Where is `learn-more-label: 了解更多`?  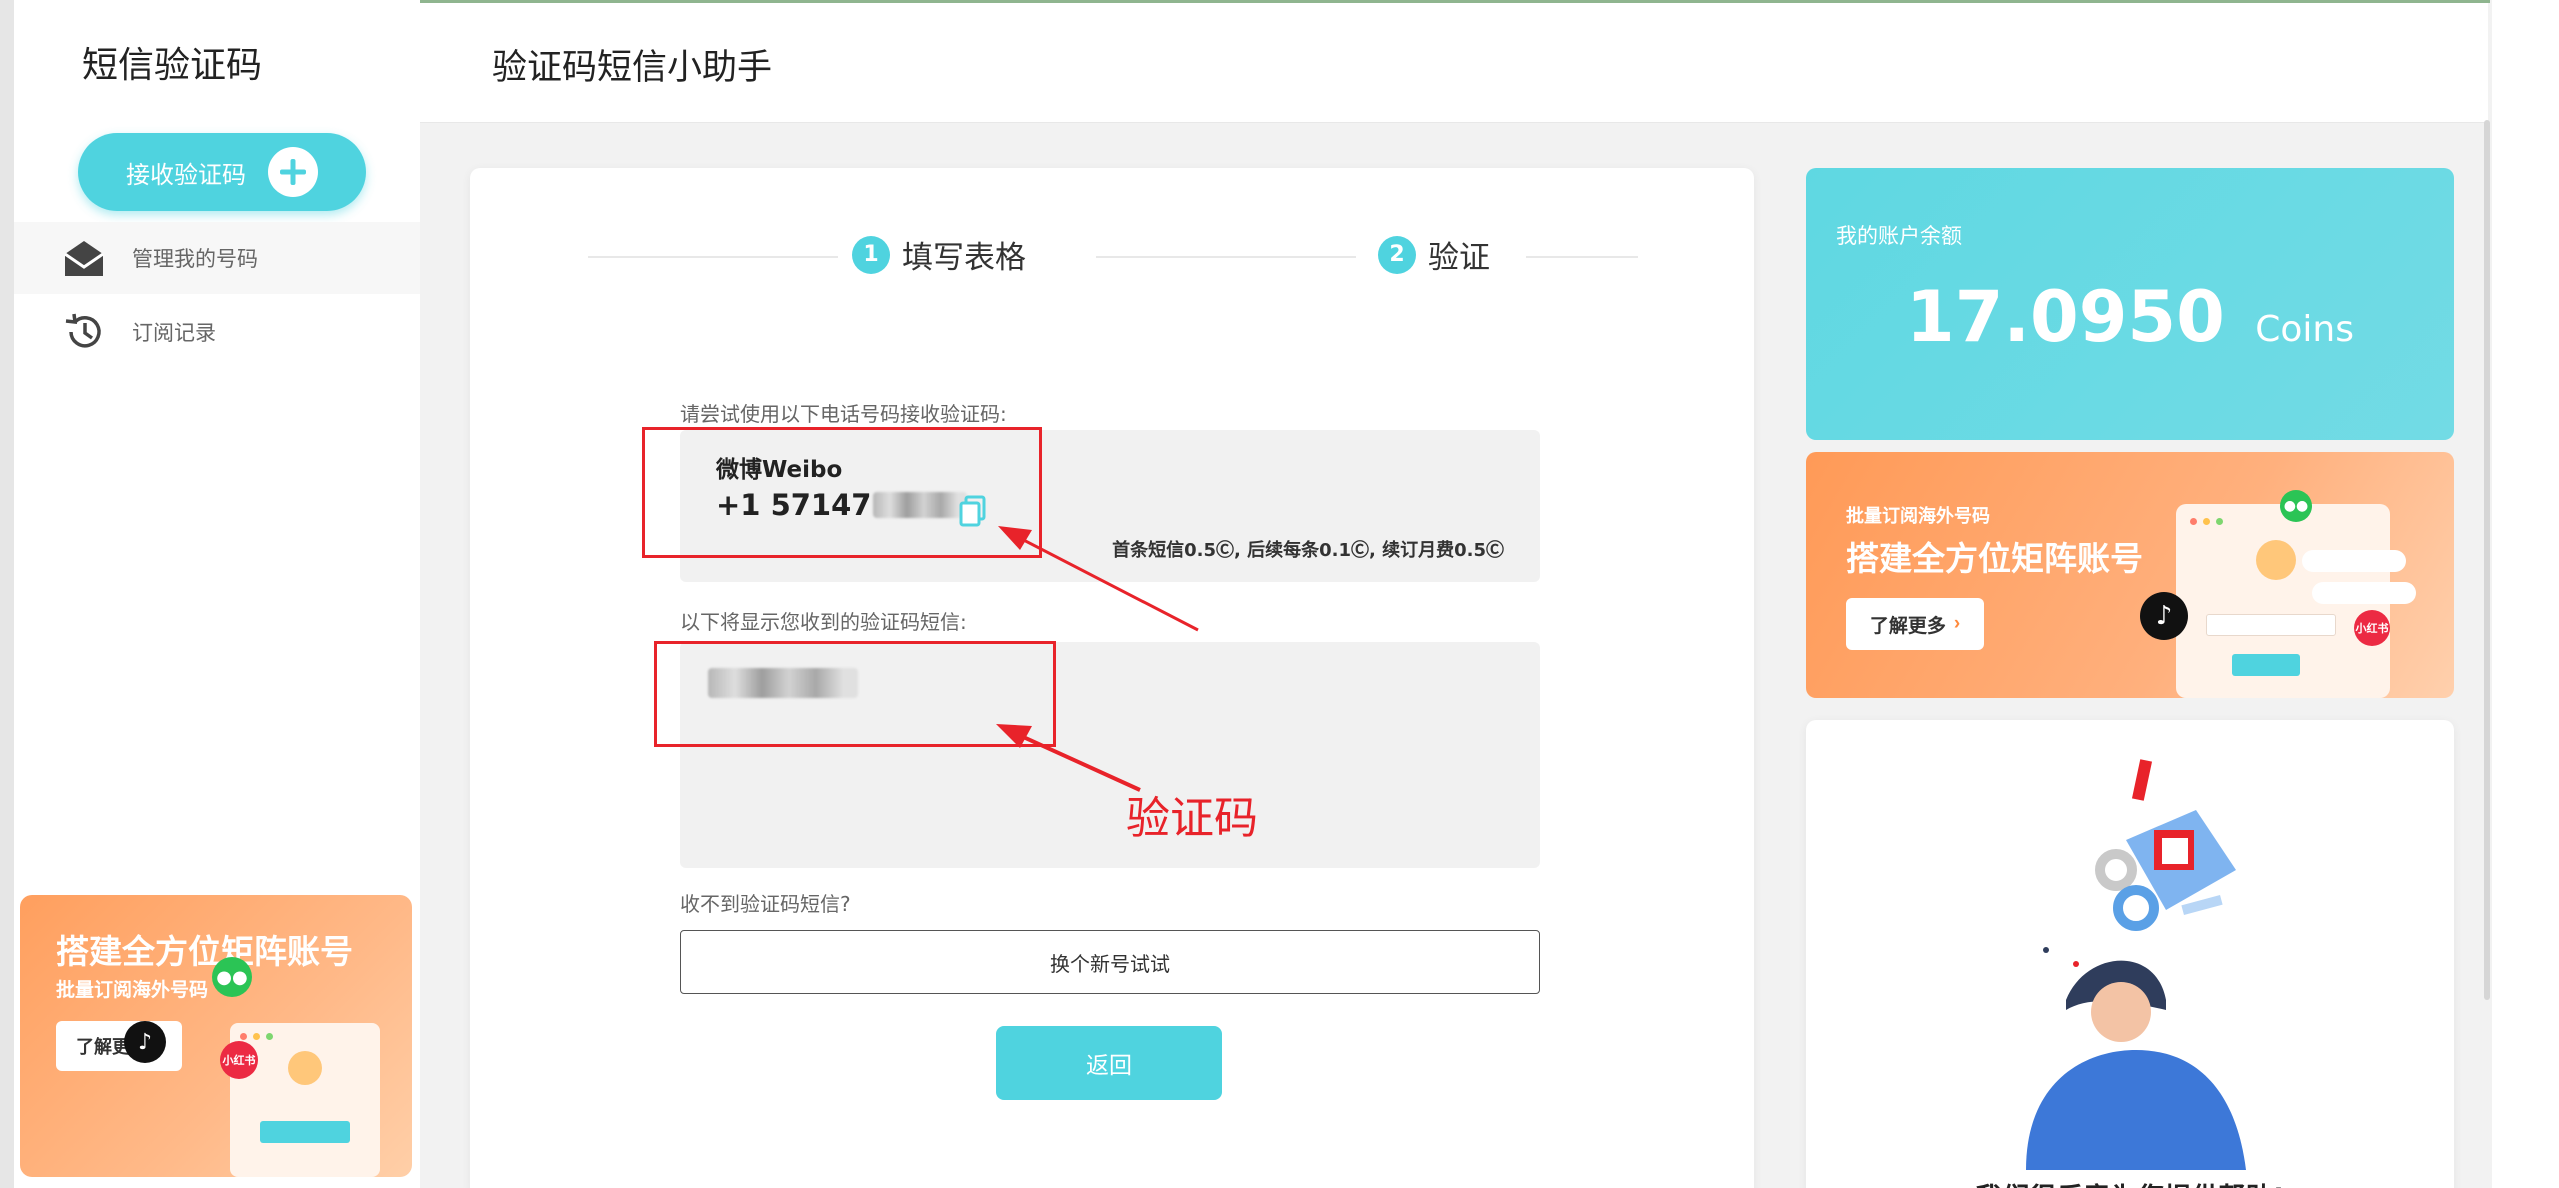
learn-more-label: 了解更多 is located at coordinates (1907, 626).